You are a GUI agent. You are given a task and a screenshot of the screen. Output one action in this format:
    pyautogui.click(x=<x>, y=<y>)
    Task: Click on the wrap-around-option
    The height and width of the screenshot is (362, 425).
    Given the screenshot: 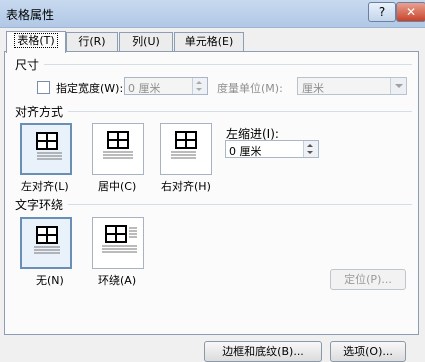 What is the action you would take?
    pyautogui.click(x=118, y=243)
    